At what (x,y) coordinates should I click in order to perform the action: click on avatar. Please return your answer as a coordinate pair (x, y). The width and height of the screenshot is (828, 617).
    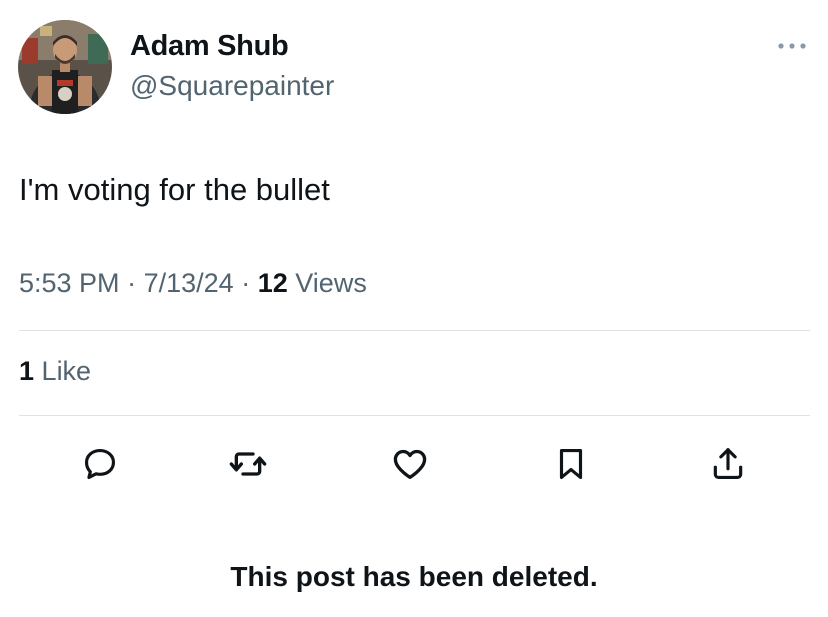
    Looking at the image, I should click on (65, 67).